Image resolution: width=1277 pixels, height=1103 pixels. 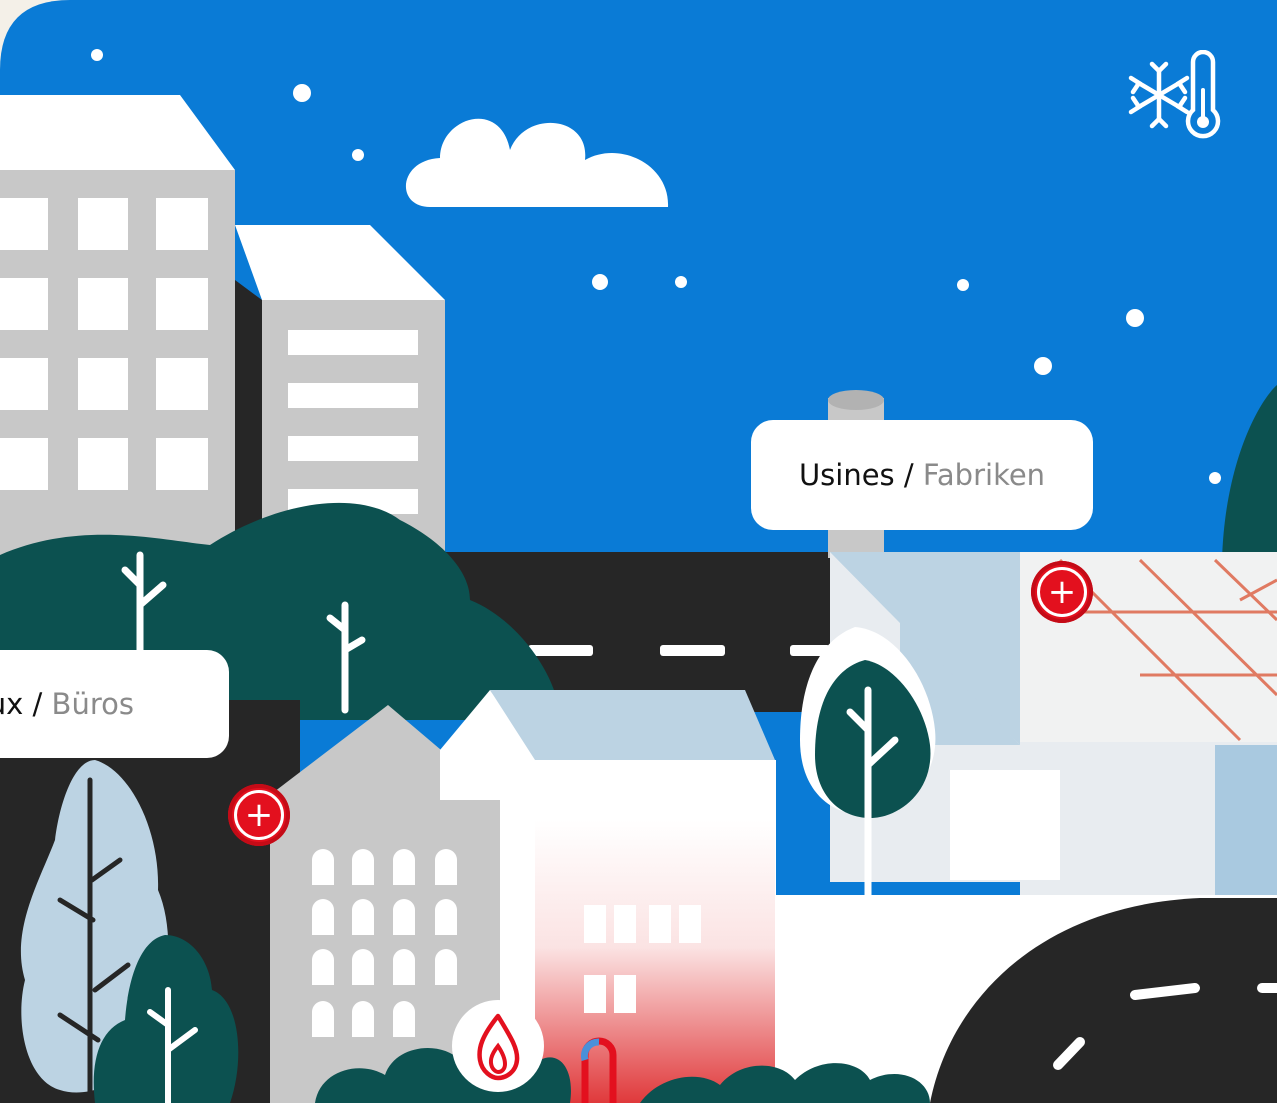 I want to click on flame-icon, so click(x=498, y=1046).